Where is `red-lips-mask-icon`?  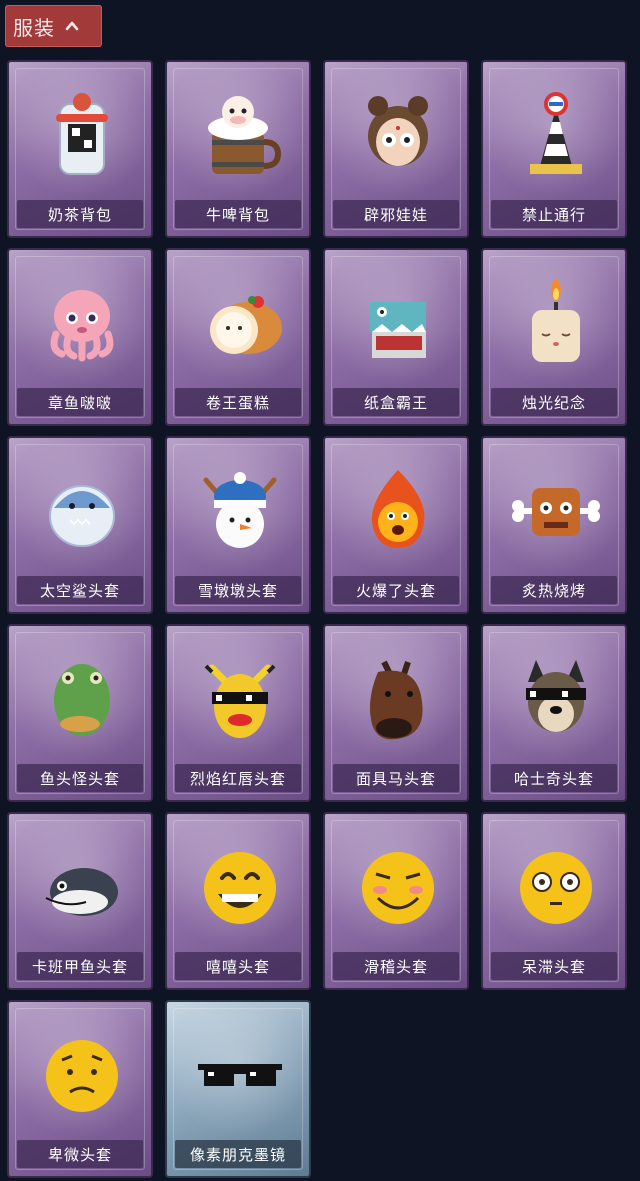 red-lips-mask-icon is located at coordinates (240, 698).